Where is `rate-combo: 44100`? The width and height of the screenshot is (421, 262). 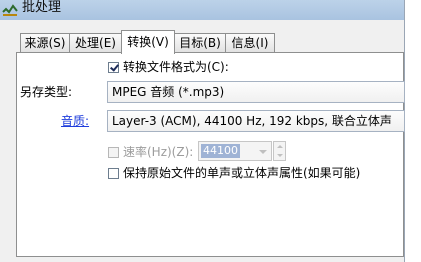
rate-combo: 44100 is located at coordinates (235, 151).